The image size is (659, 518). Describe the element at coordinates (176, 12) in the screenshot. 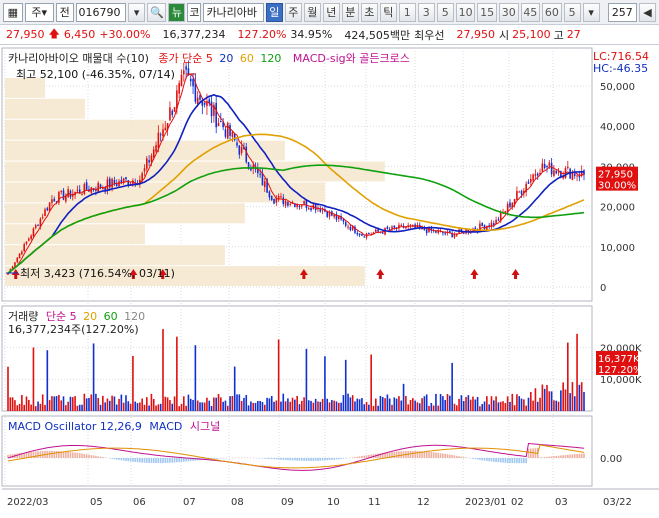

I see `news-icon: 뉴` at that location.